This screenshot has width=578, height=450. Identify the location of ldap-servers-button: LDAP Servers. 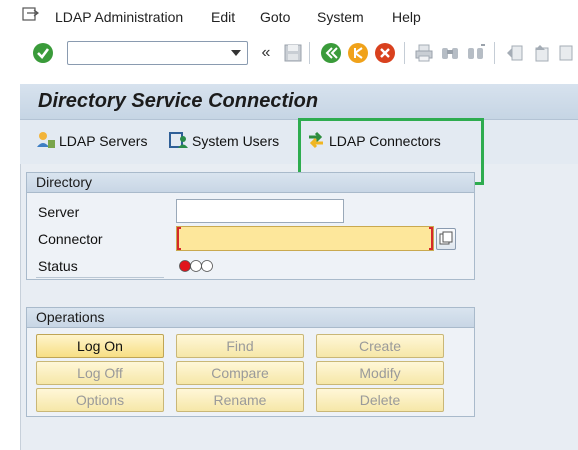
(91, 141).